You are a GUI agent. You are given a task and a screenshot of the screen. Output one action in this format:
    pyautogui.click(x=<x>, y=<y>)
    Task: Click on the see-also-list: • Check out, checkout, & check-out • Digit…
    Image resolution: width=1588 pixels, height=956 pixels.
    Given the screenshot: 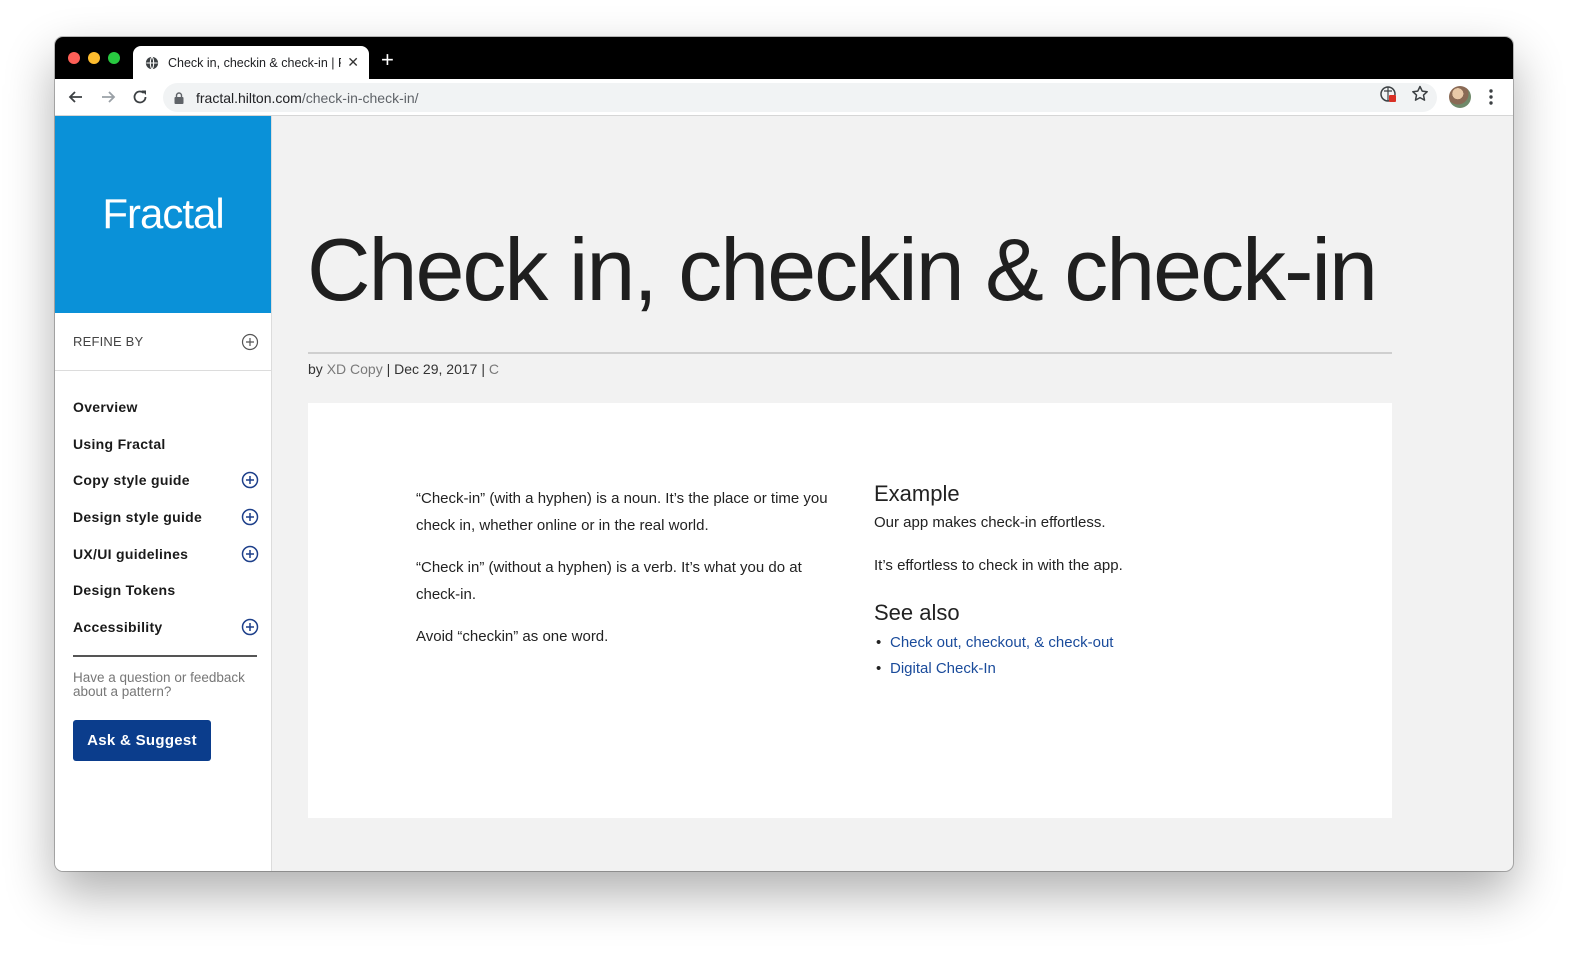 What is the action you would take?
    pyautogui.click(x=1094, y=656)
    